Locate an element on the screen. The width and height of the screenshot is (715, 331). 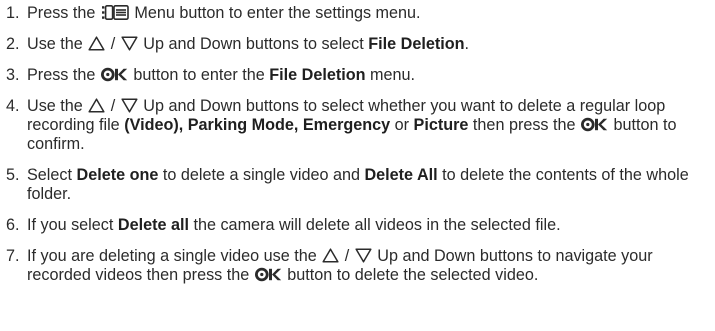
step-text: Up and Down buttons to select is located at coordinates (253, 44).